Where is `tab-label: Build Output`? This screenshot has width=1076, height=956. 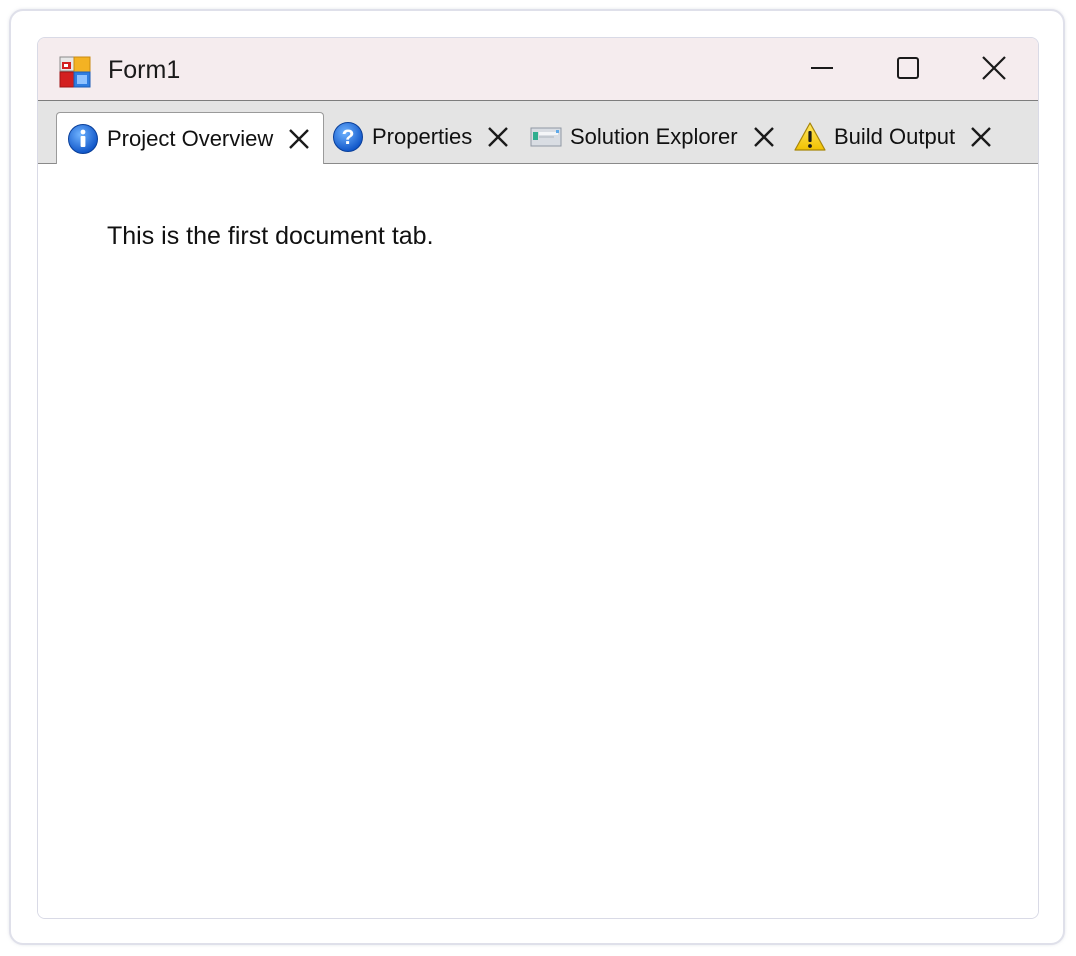 tab-label: Build Output is located at coordinates (895, 136).